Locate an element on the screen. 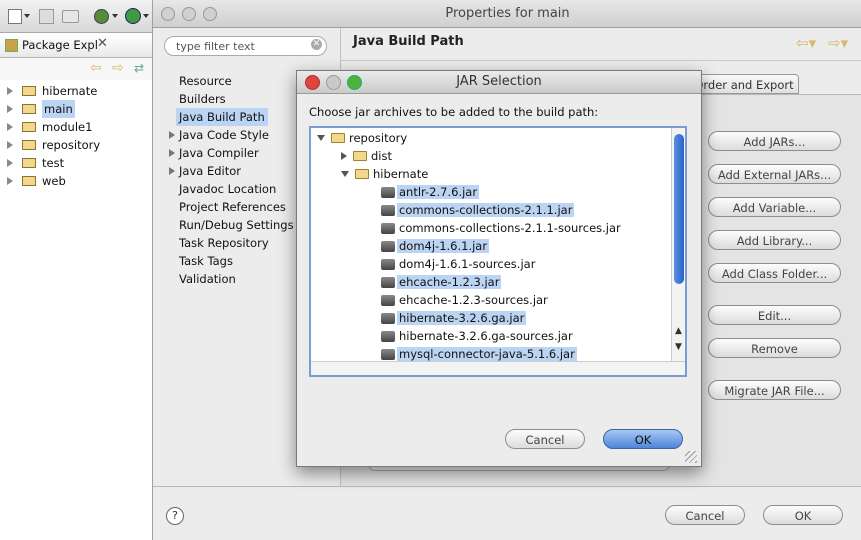 Image resolution: width=861 pixels, height=540 pixels. filter-placeholder: type filter text is located at coordinates (215, 46).